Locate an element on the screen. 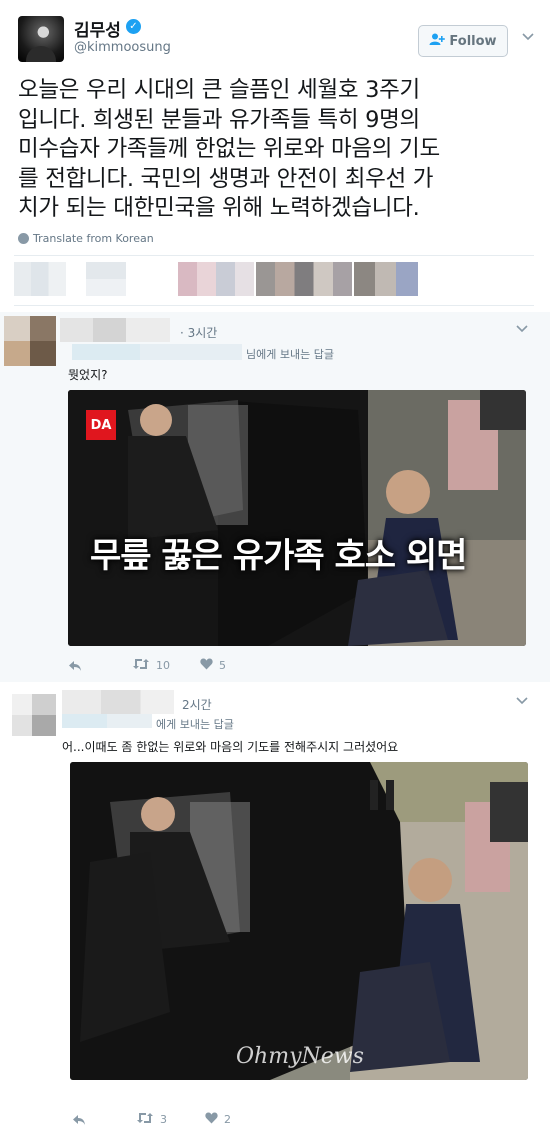  retweet-button: 3 is located at coordinates (151, 1119).